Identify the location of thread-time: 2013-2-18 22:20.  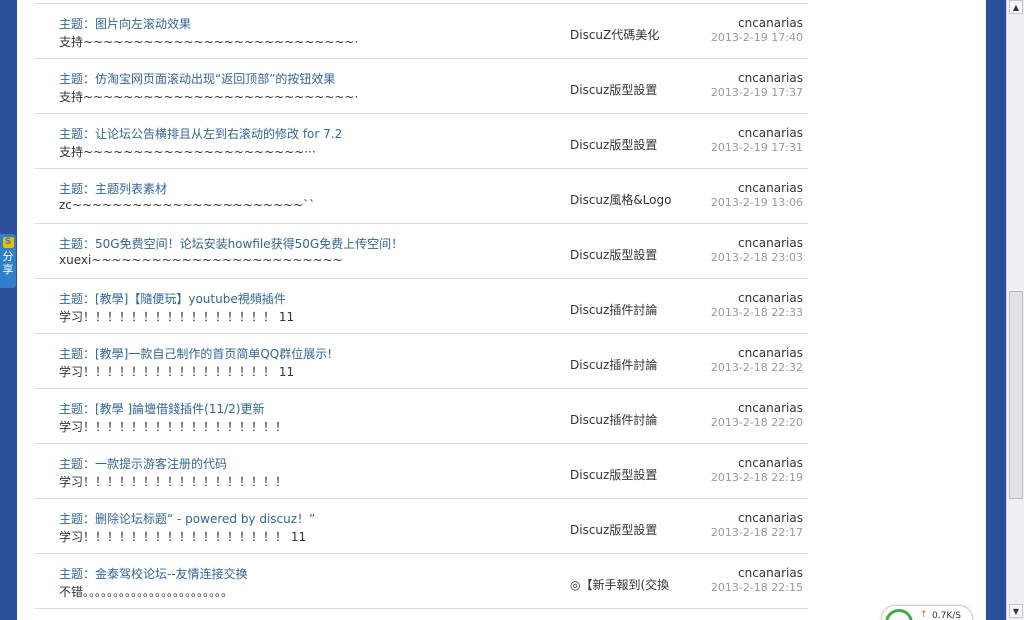
(756, 422).